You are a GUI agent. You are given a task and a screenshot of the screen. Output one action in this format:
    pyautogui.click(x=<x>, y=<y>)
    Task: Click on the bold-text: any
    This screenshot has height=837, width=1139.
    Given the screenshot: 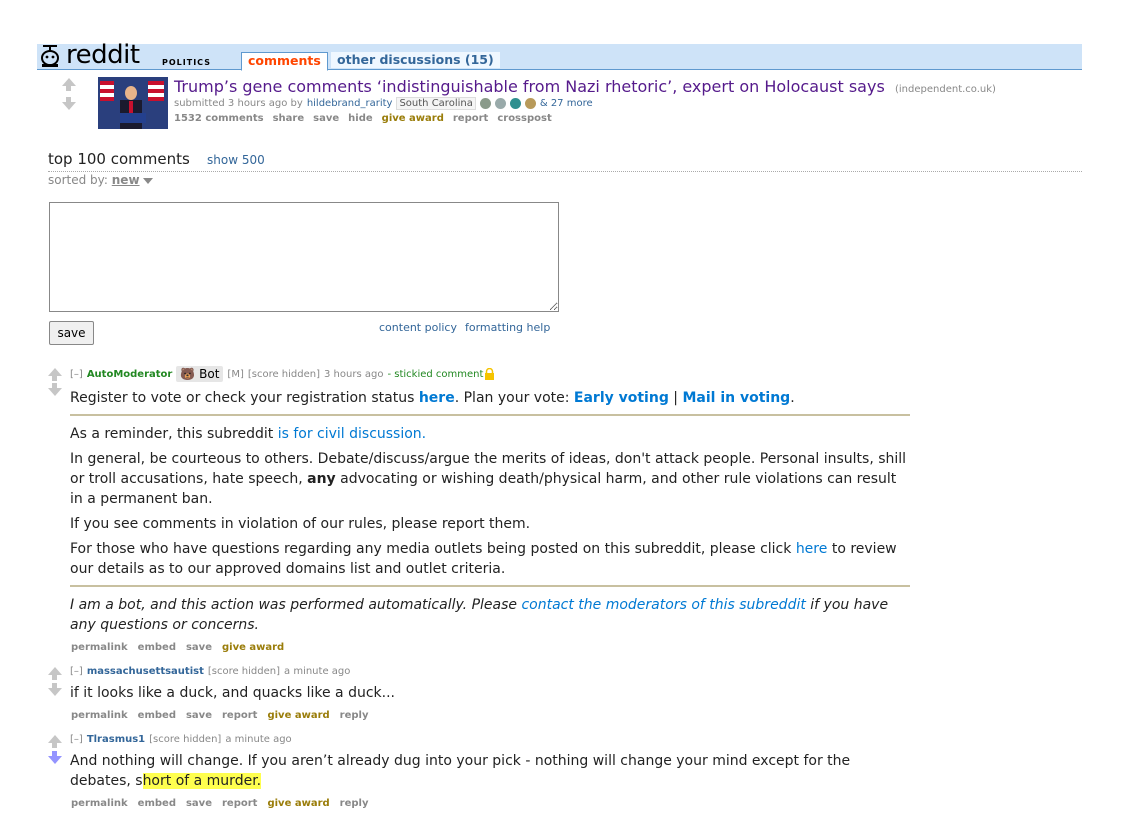 What is the action you would take?
    pyautogui.click(x=321, y=479)
    